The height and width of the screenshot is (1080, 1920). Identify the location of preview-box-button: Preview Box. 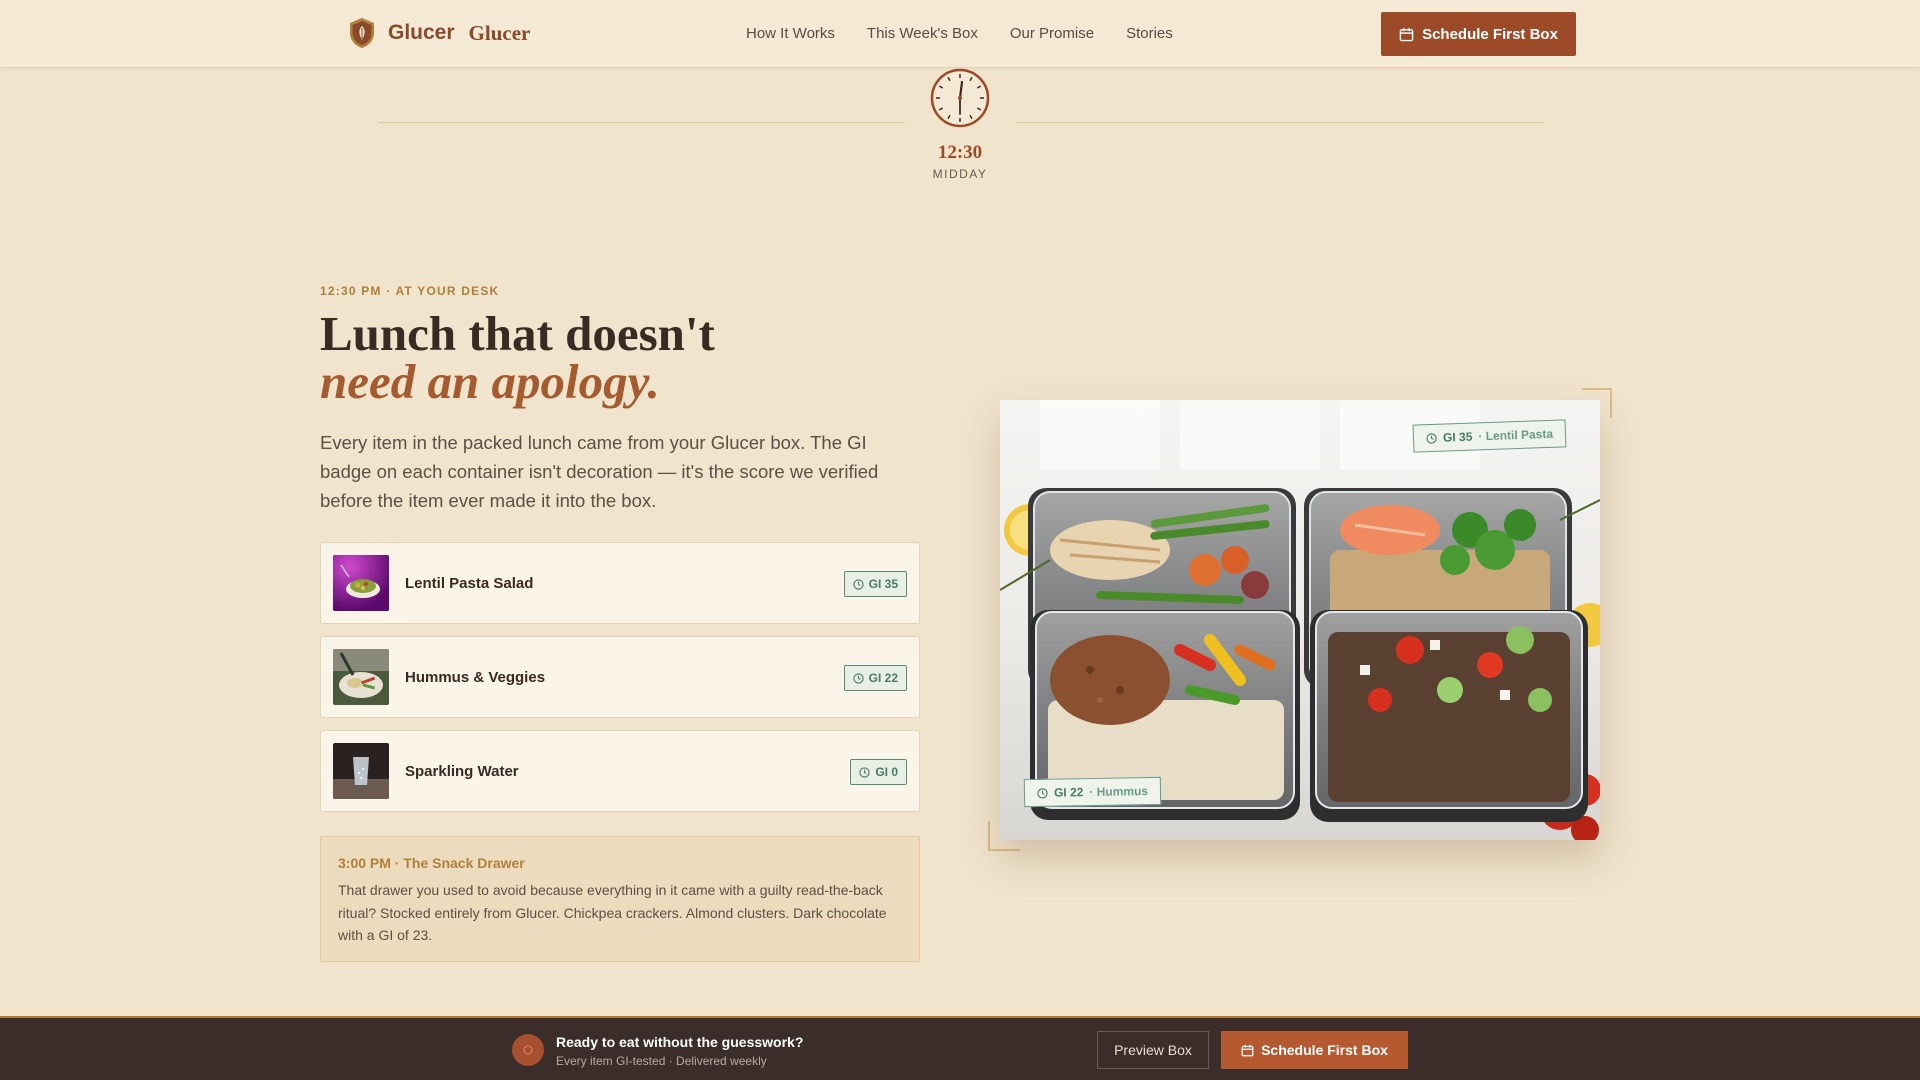
(1153, 1050).